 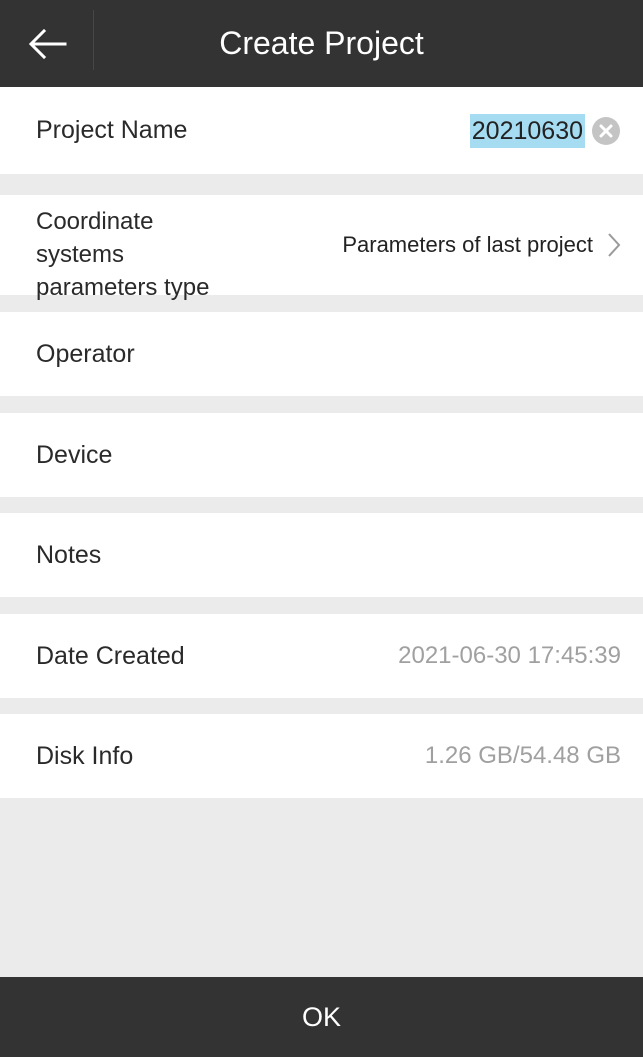 I want to click on operator-row: Operator, so click(x=321, y=354).